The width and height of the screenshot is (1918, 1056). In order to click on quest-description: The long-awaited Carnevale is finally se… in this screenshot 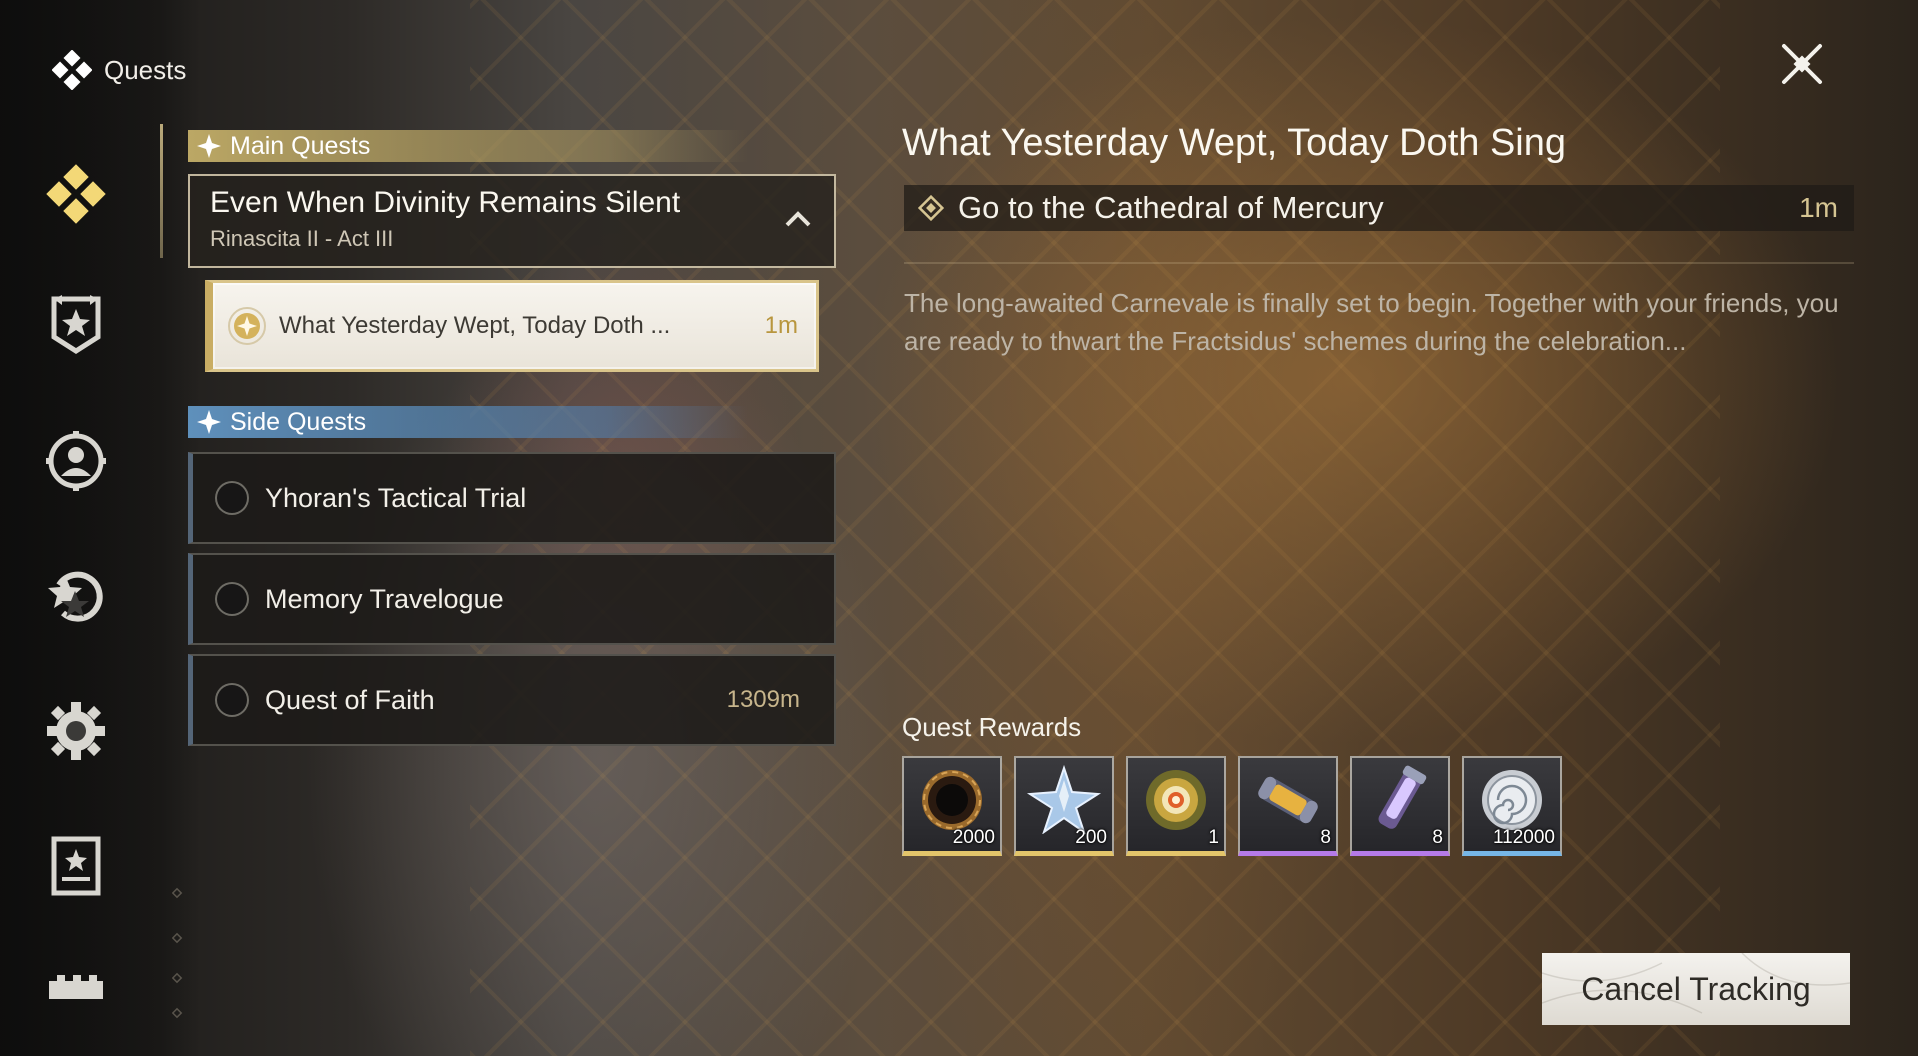, I will do `click(1371, 322)`.